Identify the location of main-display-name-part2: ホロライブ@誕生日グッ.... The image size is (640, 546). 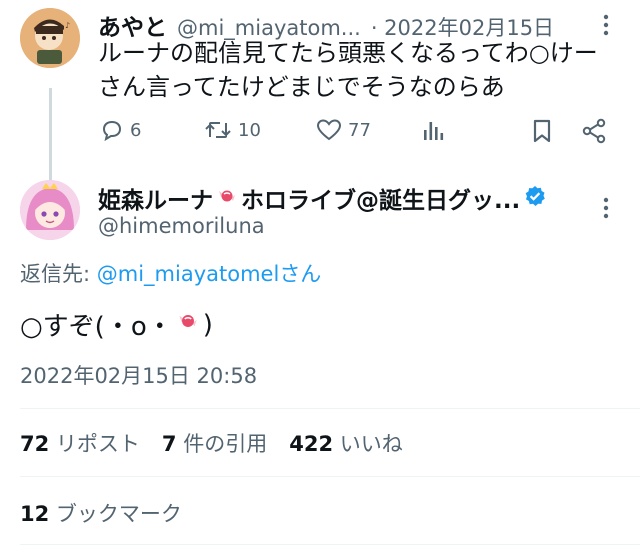
(380, 198).